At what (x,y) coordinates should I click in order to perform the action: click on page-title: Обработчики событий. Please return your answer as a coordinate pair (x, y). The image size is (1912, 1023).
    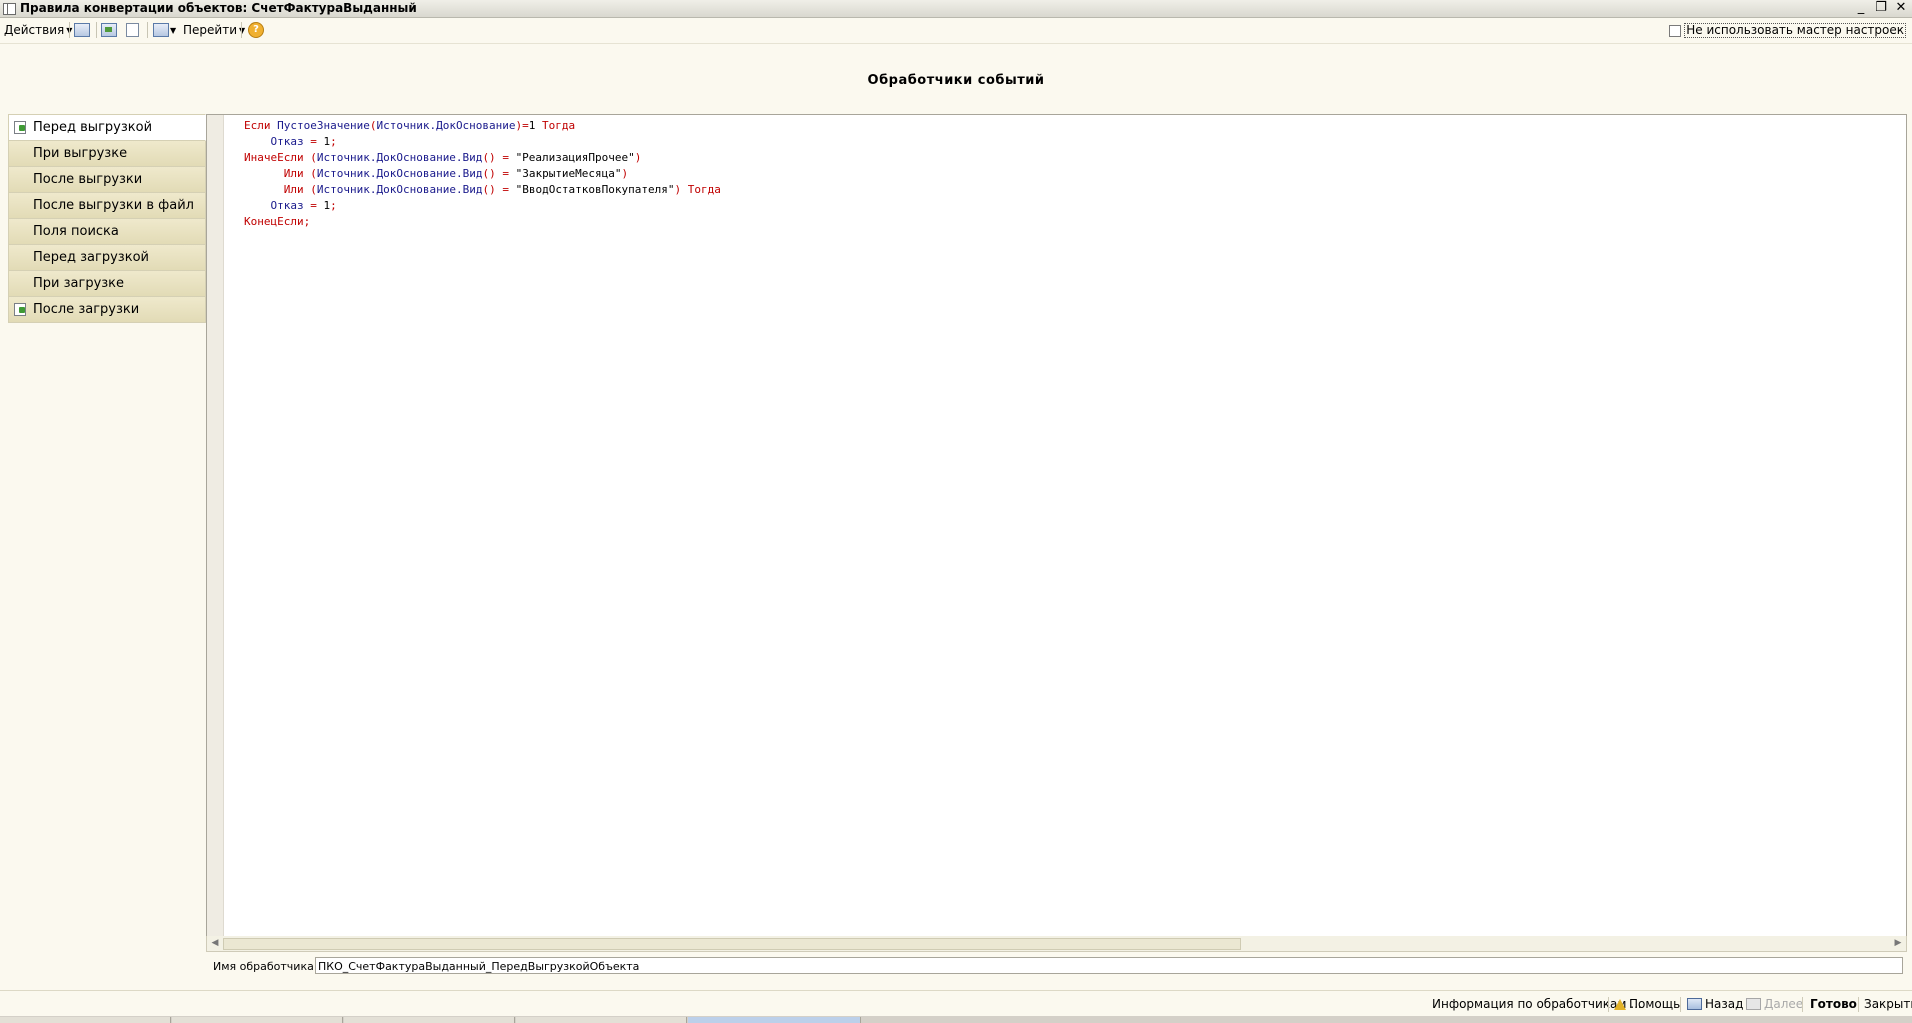
    Looking at the image, I should click on (956, 80).